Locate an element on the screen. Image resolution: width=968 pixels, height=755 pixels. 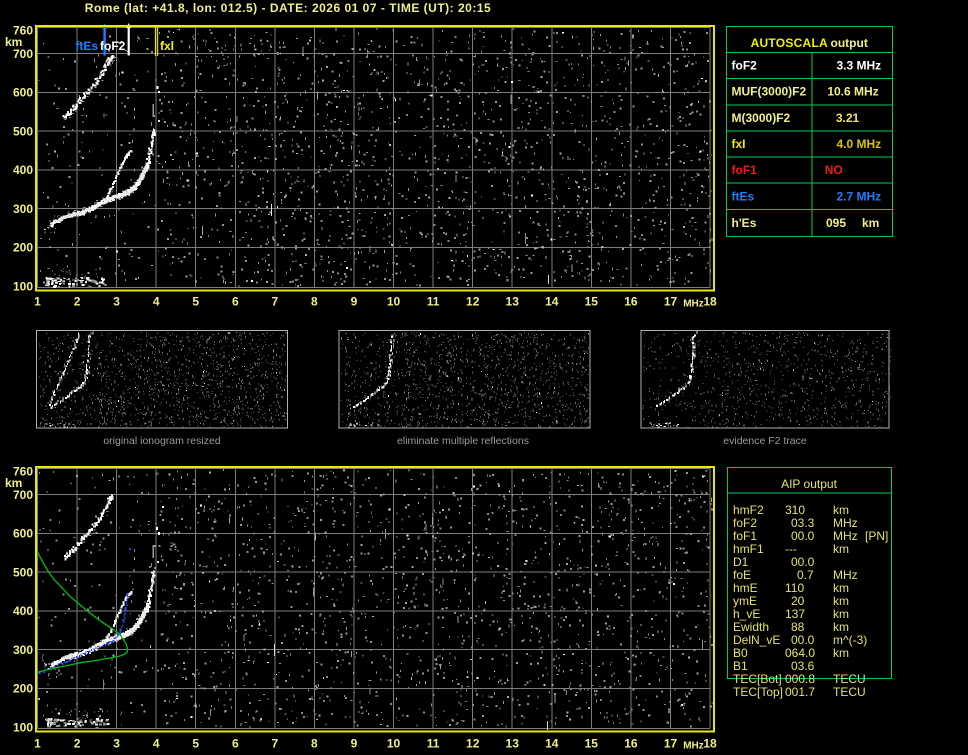
svg-text: 3.21 is located at coordinates (848, 118).